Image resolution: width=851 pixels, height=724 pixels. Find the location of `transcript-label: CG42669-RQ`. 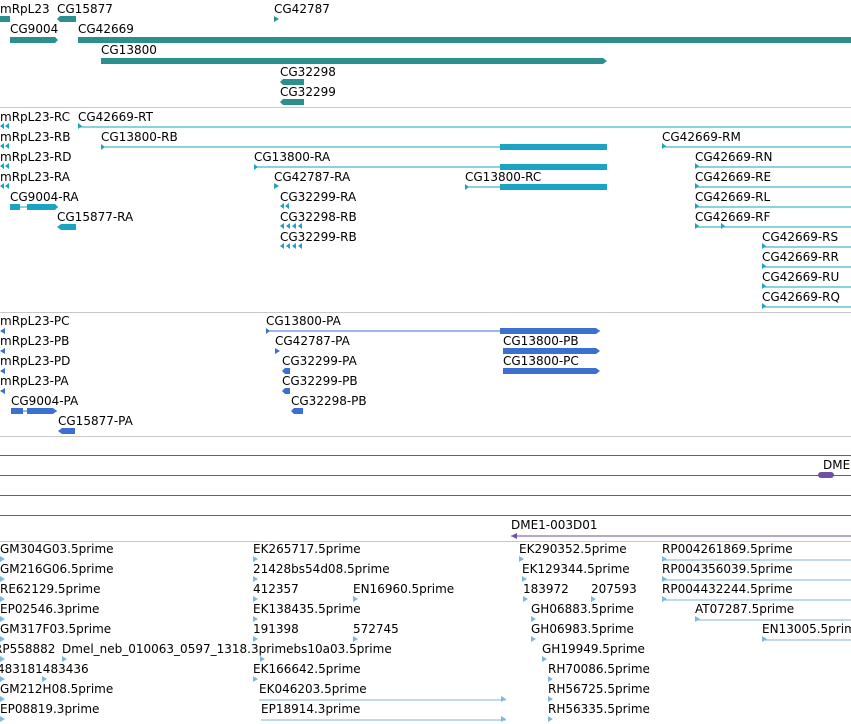

transcript-label: CG42669-RQ is located at coordinates (801, 297).